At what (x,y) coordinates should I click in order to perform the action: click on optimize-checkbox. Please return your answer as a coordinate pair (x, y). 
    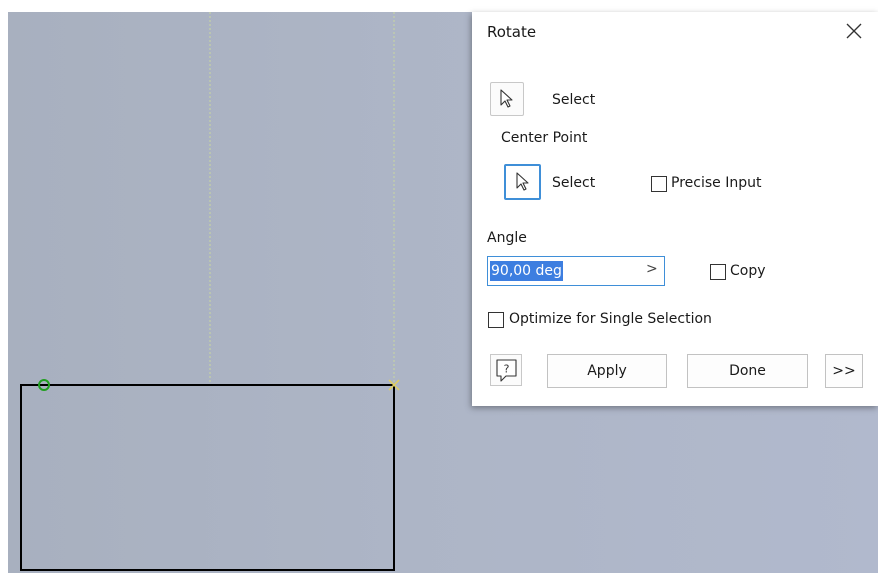
    Looking at the image, I should click on (496, 320).